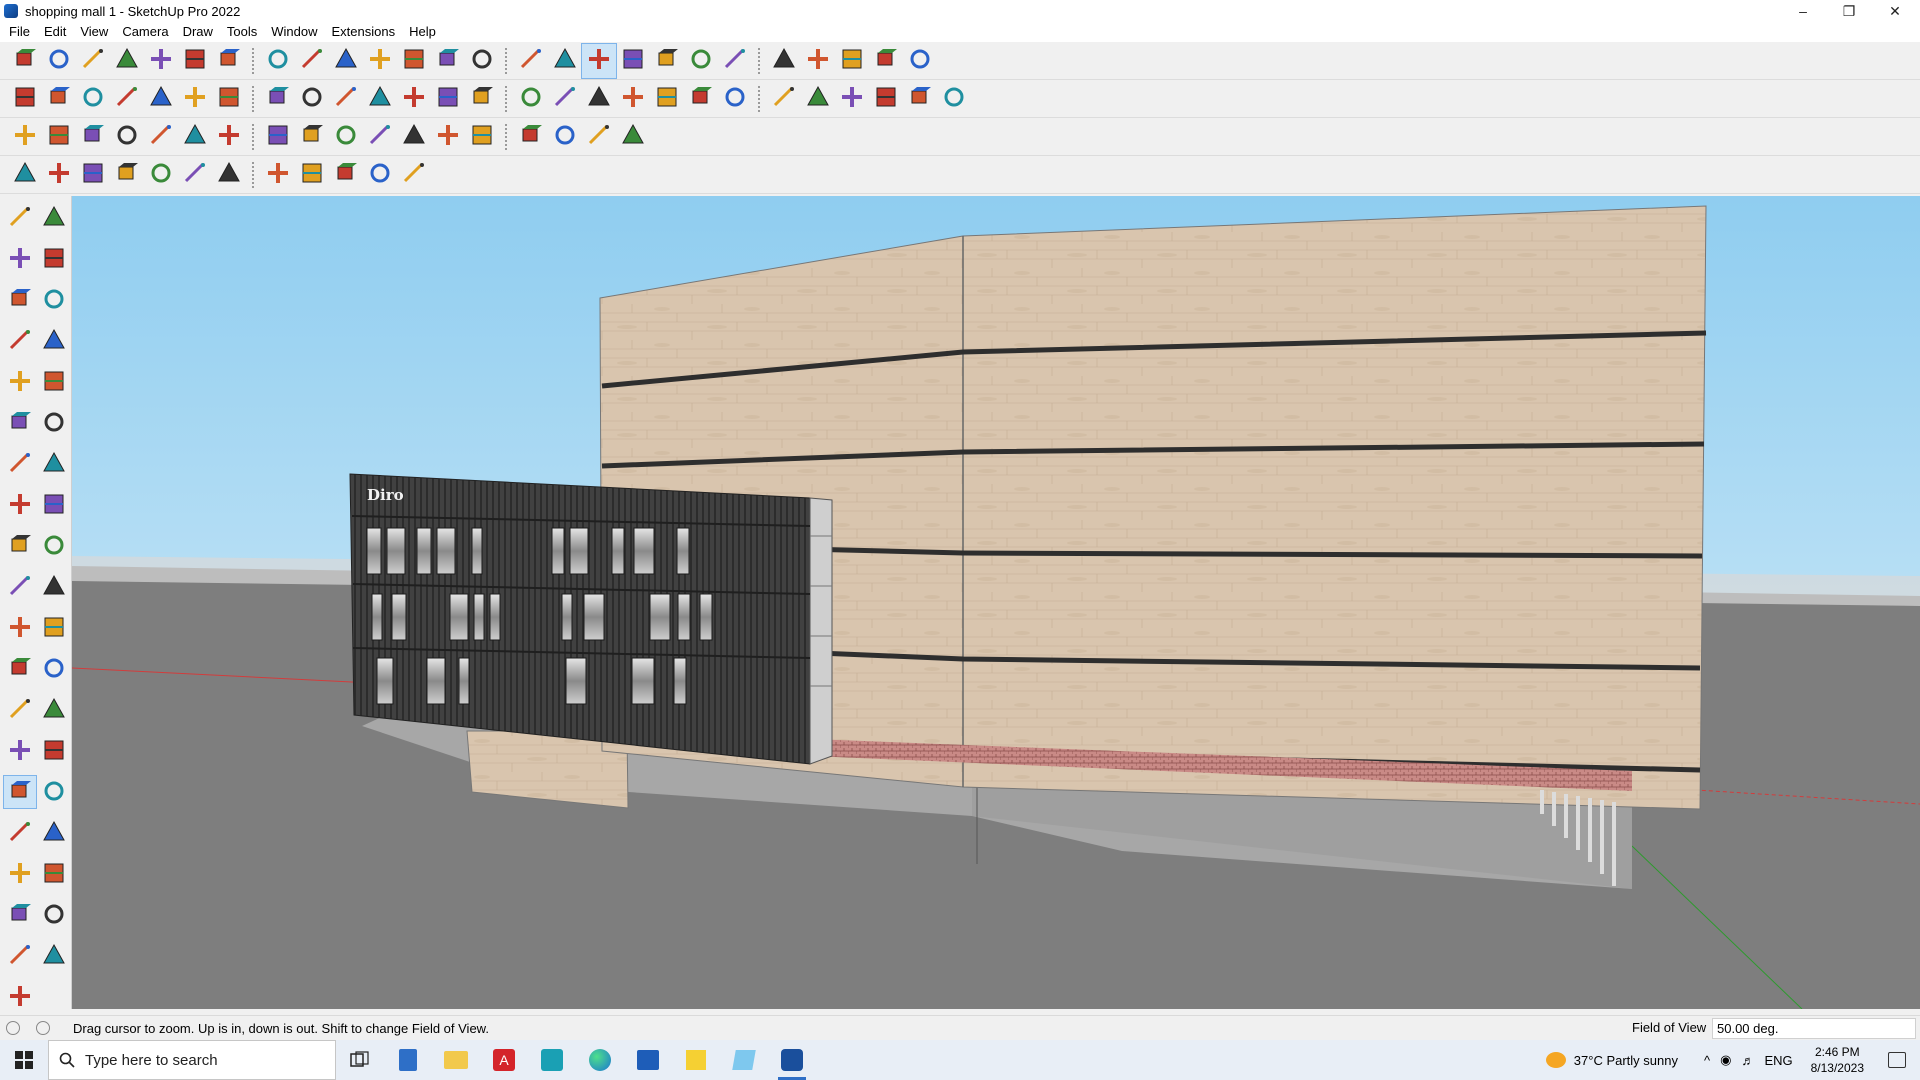 This screenshot has height=1080, width=1920. I want to click on lookaround-tool-button, so click(54, 874).